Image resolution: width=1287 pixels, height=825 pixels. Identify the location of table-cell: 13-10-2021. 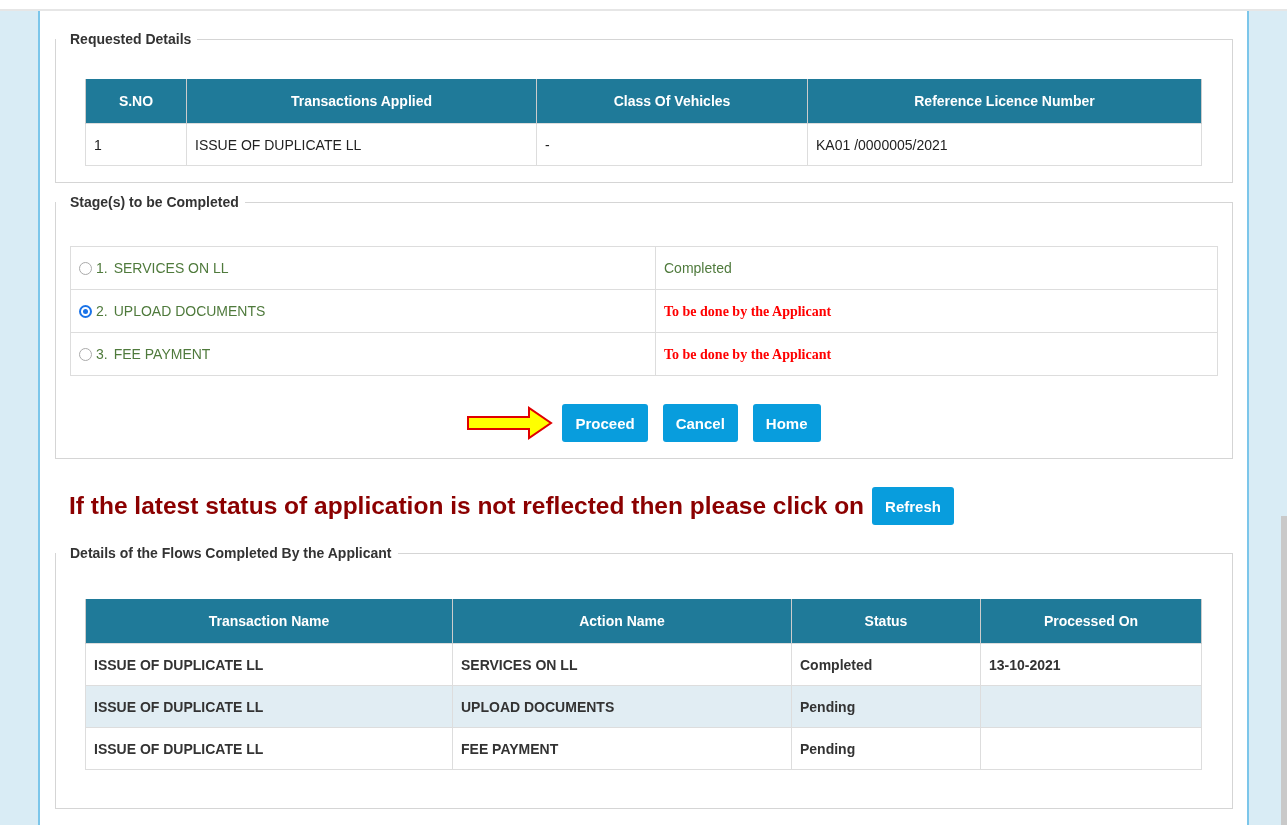
(1091, 664).